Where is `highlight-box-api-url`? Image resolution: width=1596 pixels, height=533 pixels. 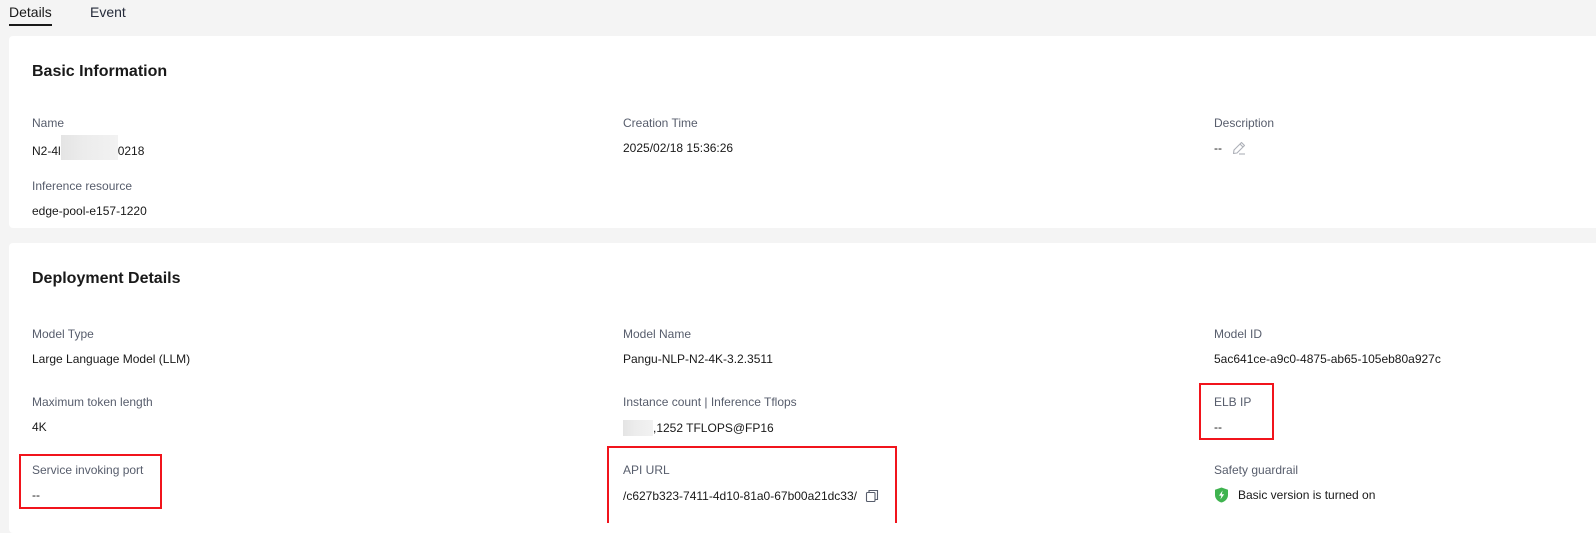
highlight-box-api-url is located at coordinates (752, 484).